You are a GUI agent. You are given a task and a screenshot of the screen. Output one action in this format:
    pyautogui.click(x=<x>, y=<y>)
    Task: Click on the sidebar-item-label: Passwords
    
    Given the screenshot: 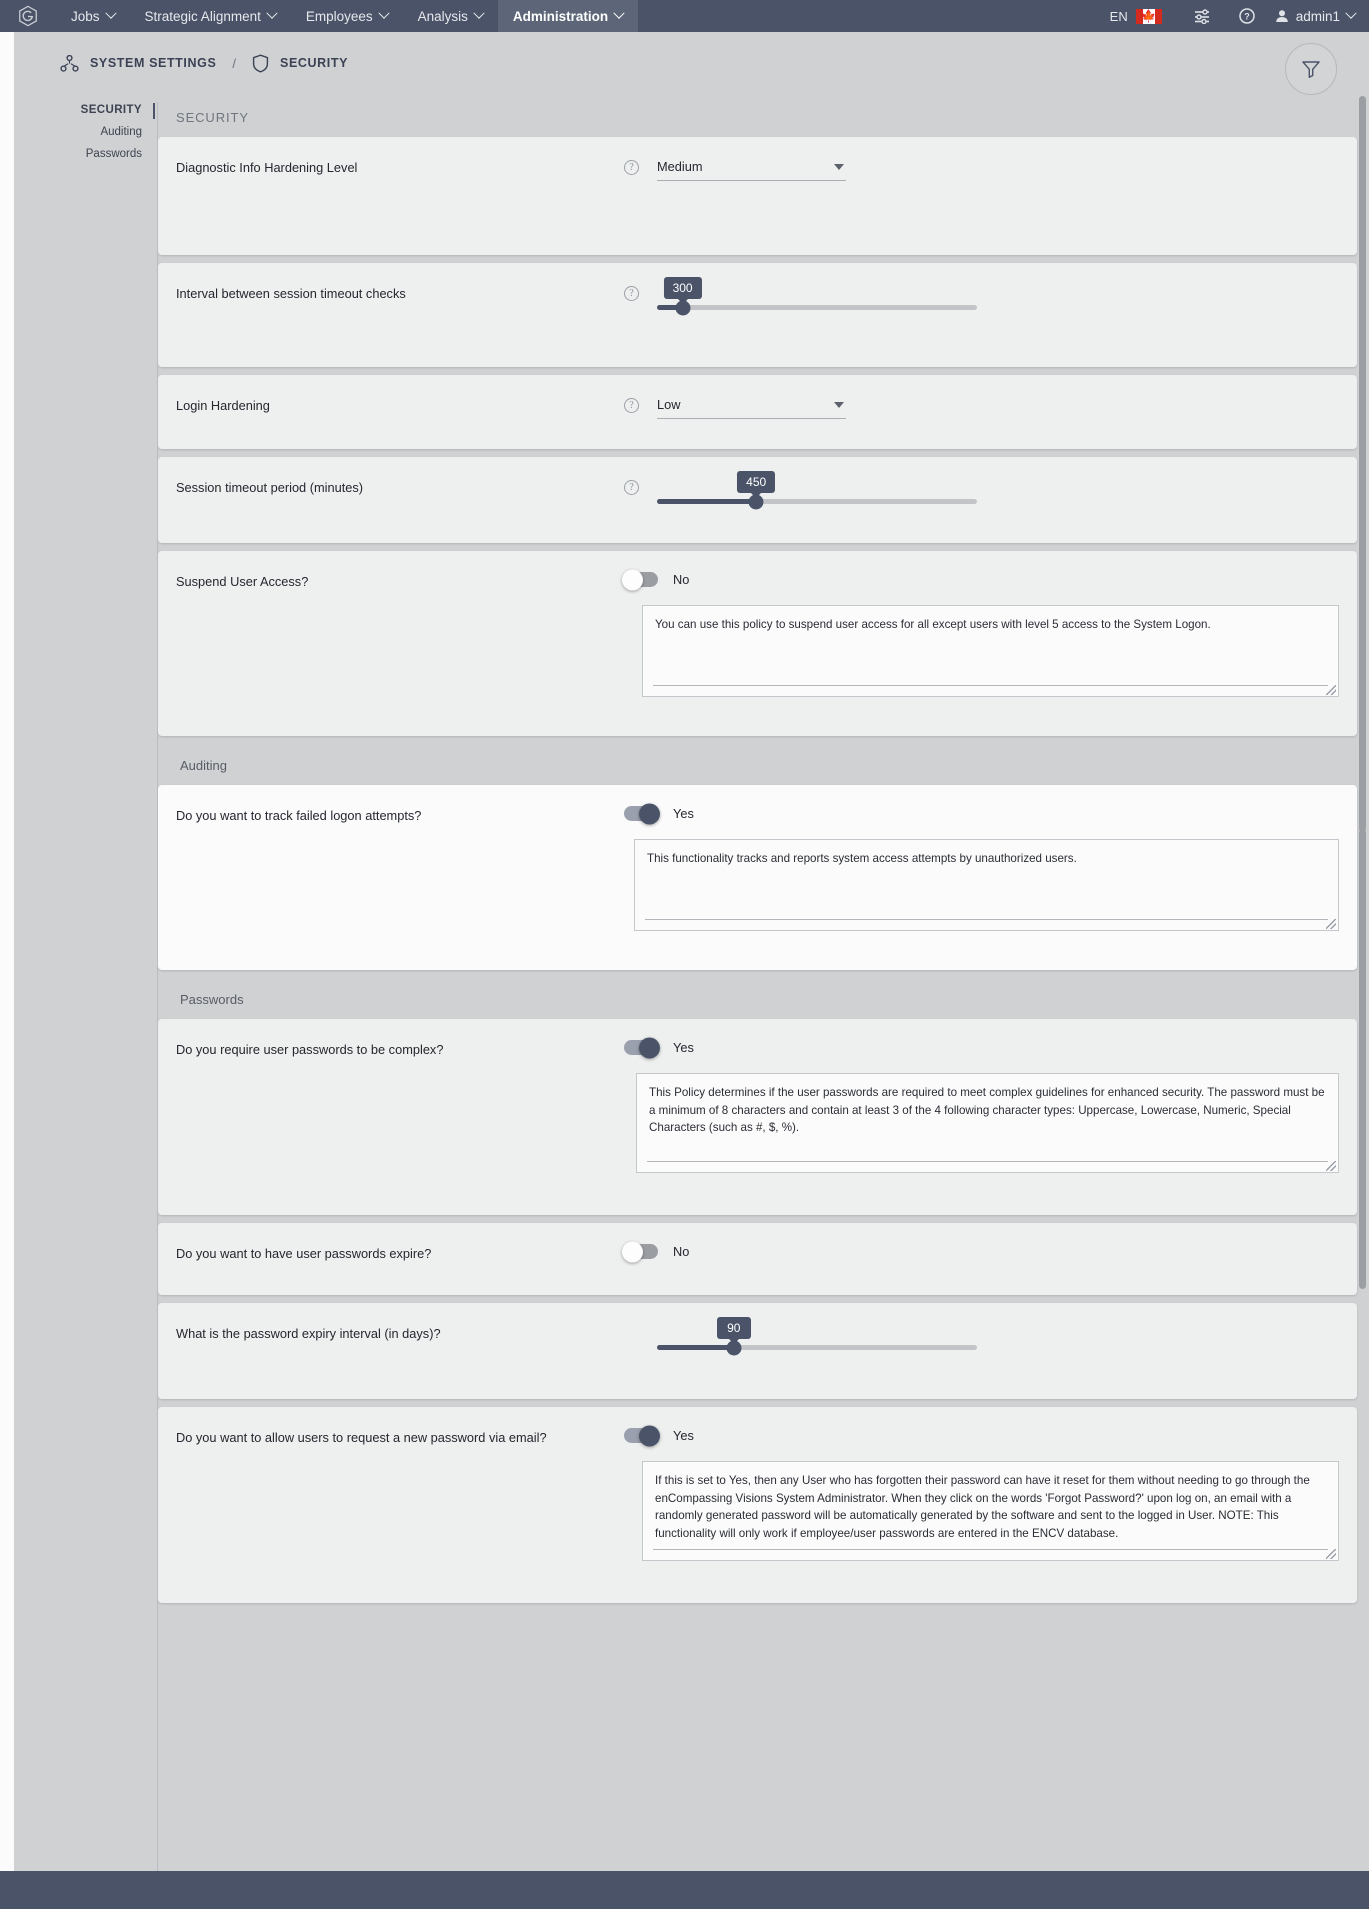 What is the action you would take?
    pyautogui.click(x=113, y=154)
    